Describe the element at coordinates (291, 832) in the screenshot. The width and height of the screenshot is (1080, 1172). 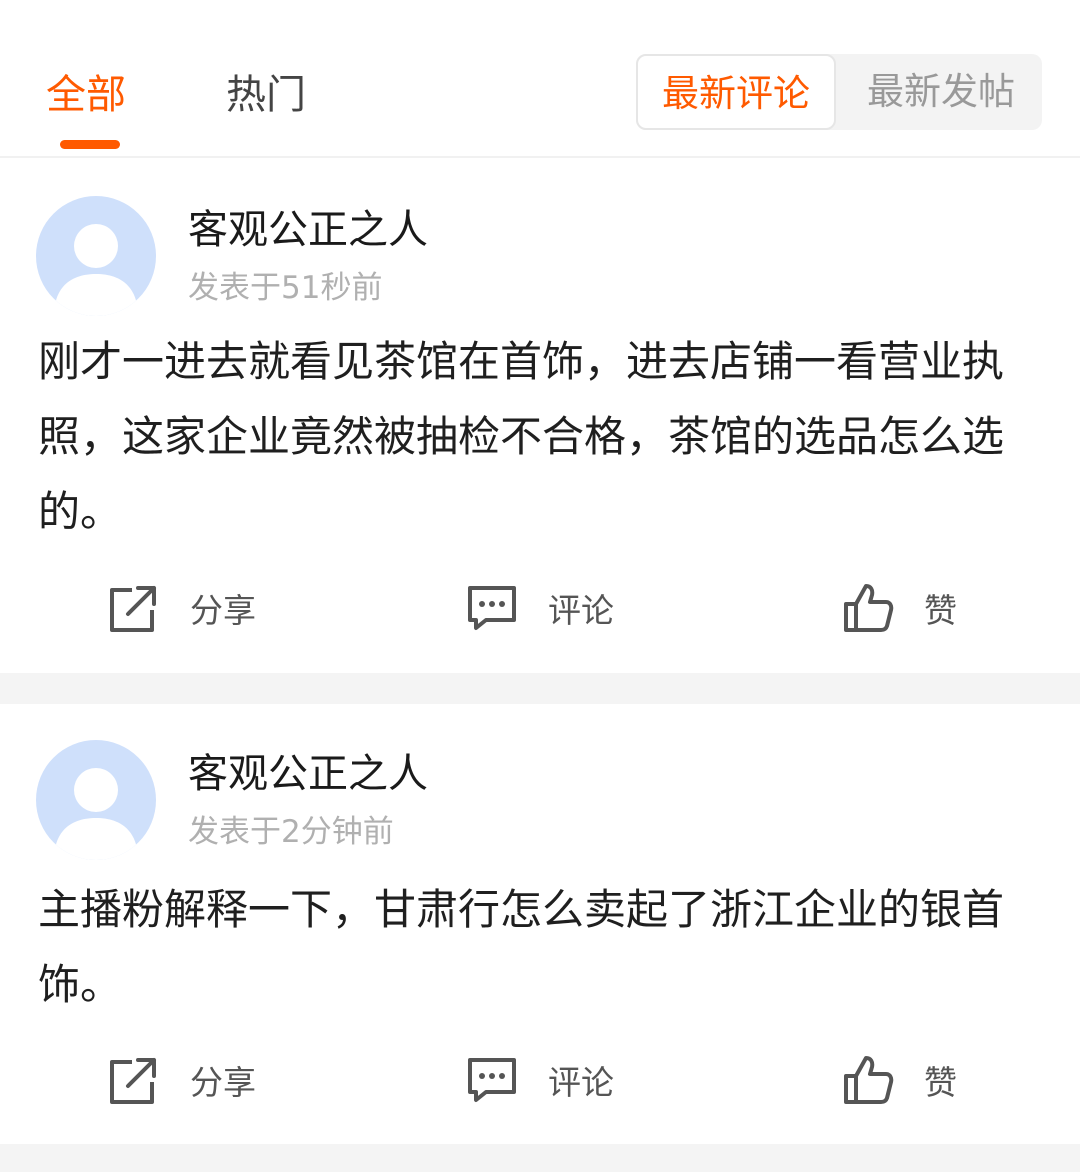
I see `post-time: 发表于2分钟前` at that location.